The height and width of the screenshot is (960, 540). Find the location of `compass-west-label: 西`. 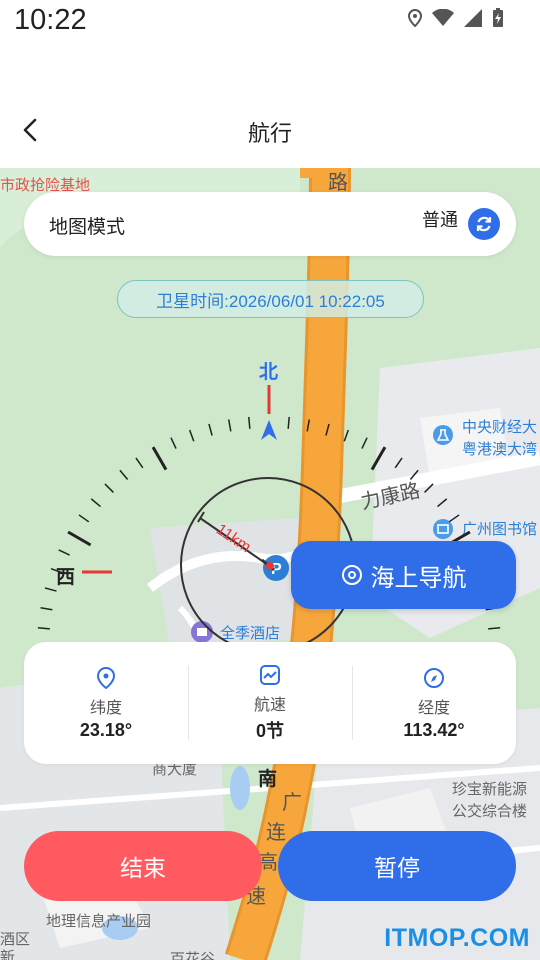

compass-west-label: 西 is located at coordinates (66, 577).